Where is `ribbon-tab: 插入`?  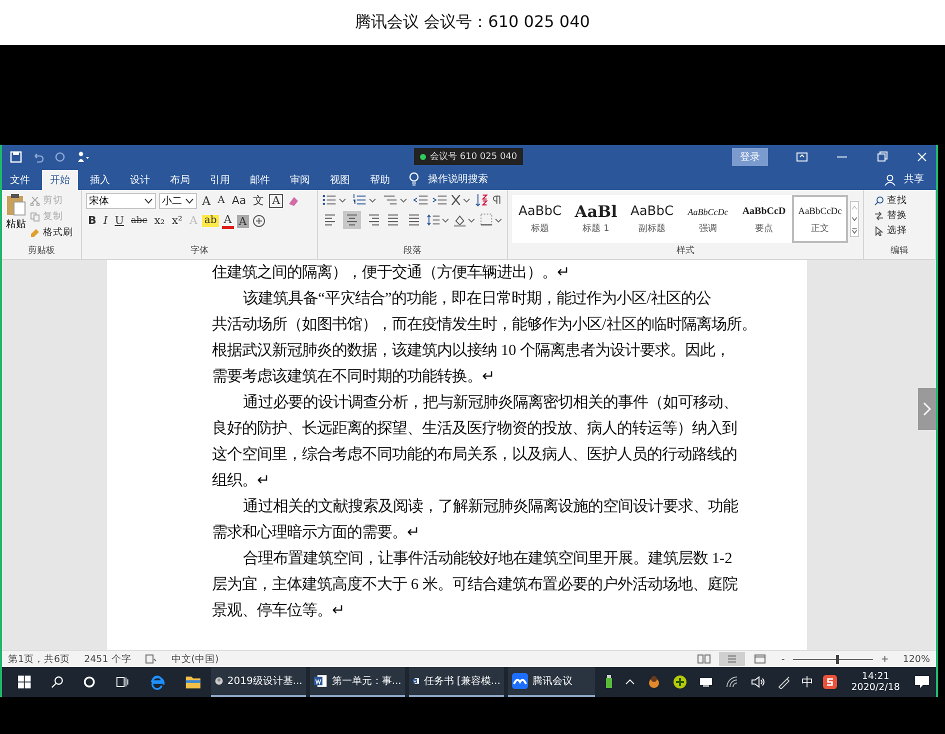
ribbon-tab: 插入 is located at coordinates (100, 180).